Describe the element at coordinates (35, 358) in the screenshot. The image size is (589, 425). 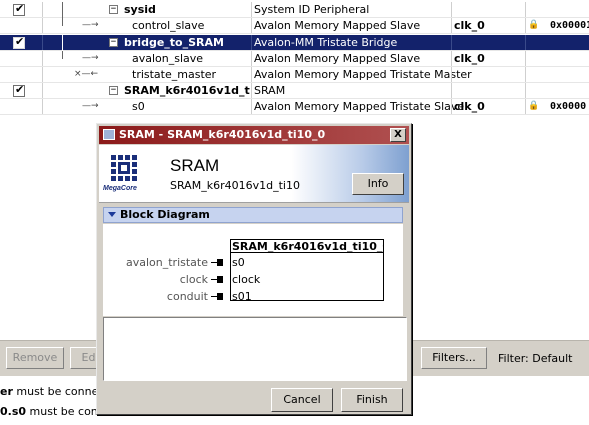
I see `remove-button: Remove` at that location.